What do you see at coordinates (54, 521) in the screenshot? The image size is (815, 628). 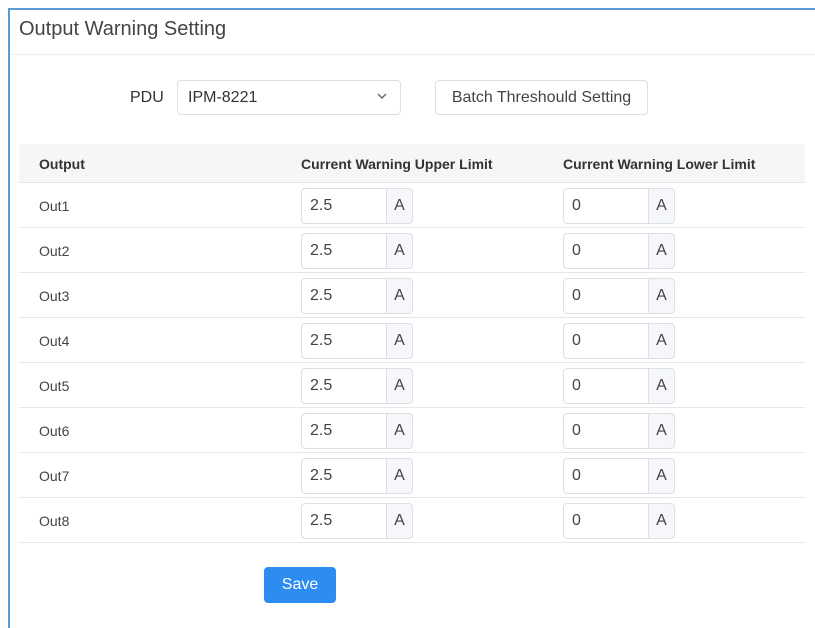 I see `output-name: Out8` at bounding box center [54, 521].